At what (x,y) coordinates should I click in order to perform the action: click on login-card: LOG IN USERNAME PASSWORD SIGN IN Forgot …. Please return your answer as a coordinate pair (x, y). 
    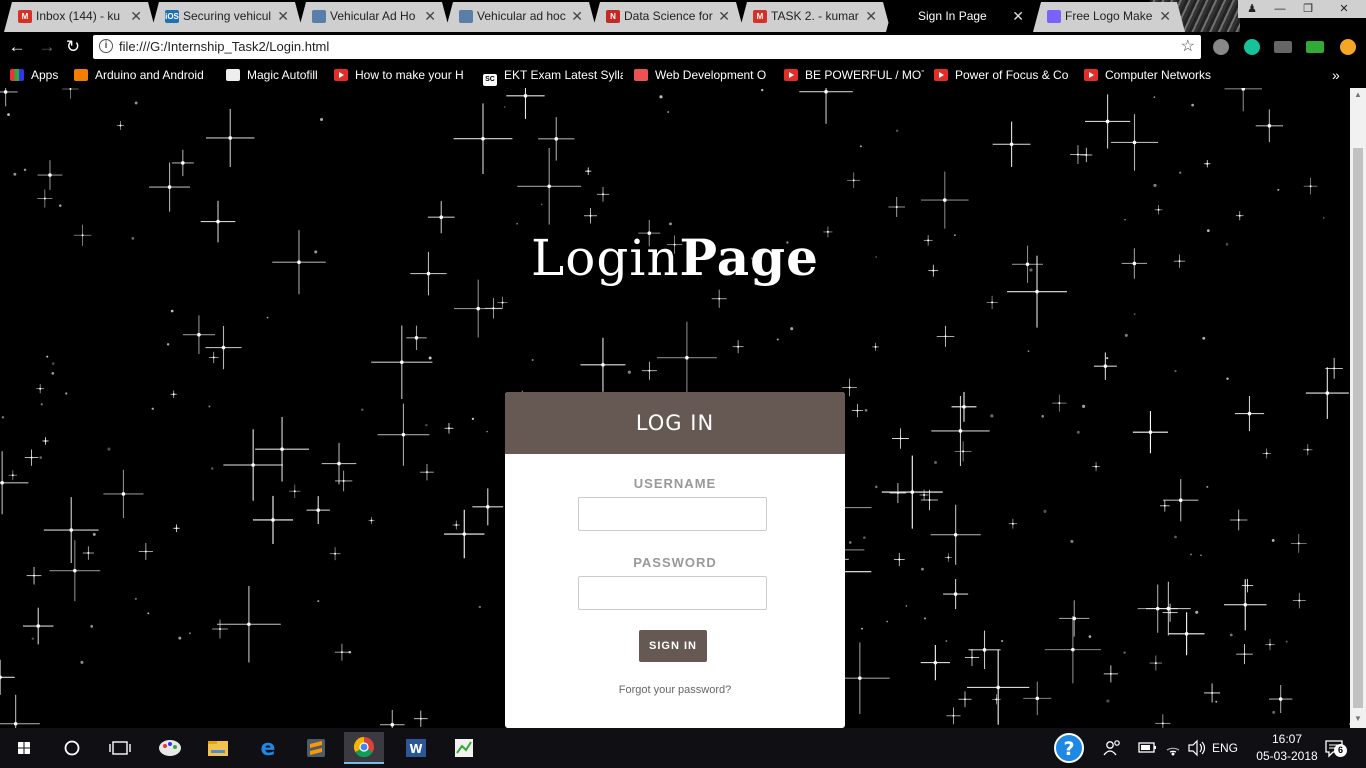
    Looking at the image, I should click on (675, 560).